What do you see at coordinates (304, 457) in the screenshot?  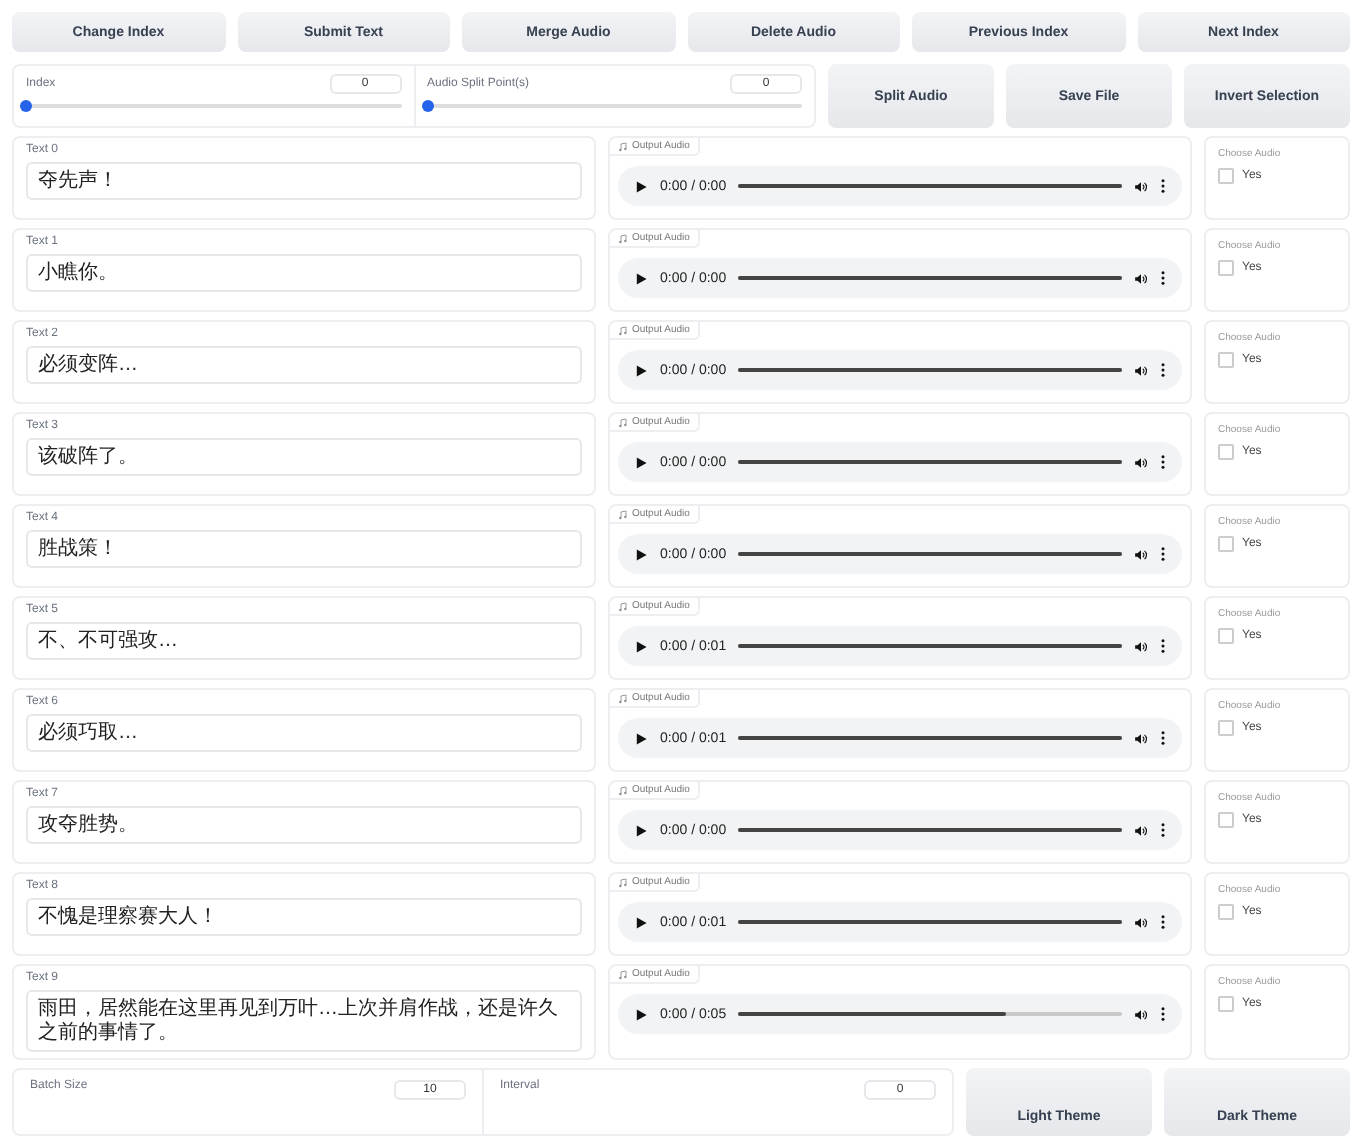 I see `text-area: 该破阵了。` at bounding box center [304, 457].